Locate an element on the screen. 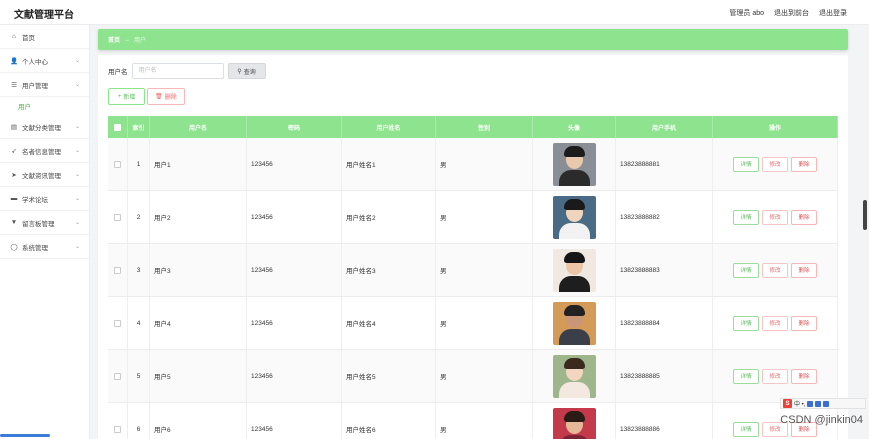 The height and width of the screenshot is (439, 869). sidebar-item-label: 文献资讯管理 is located at coordinates (41, 176).